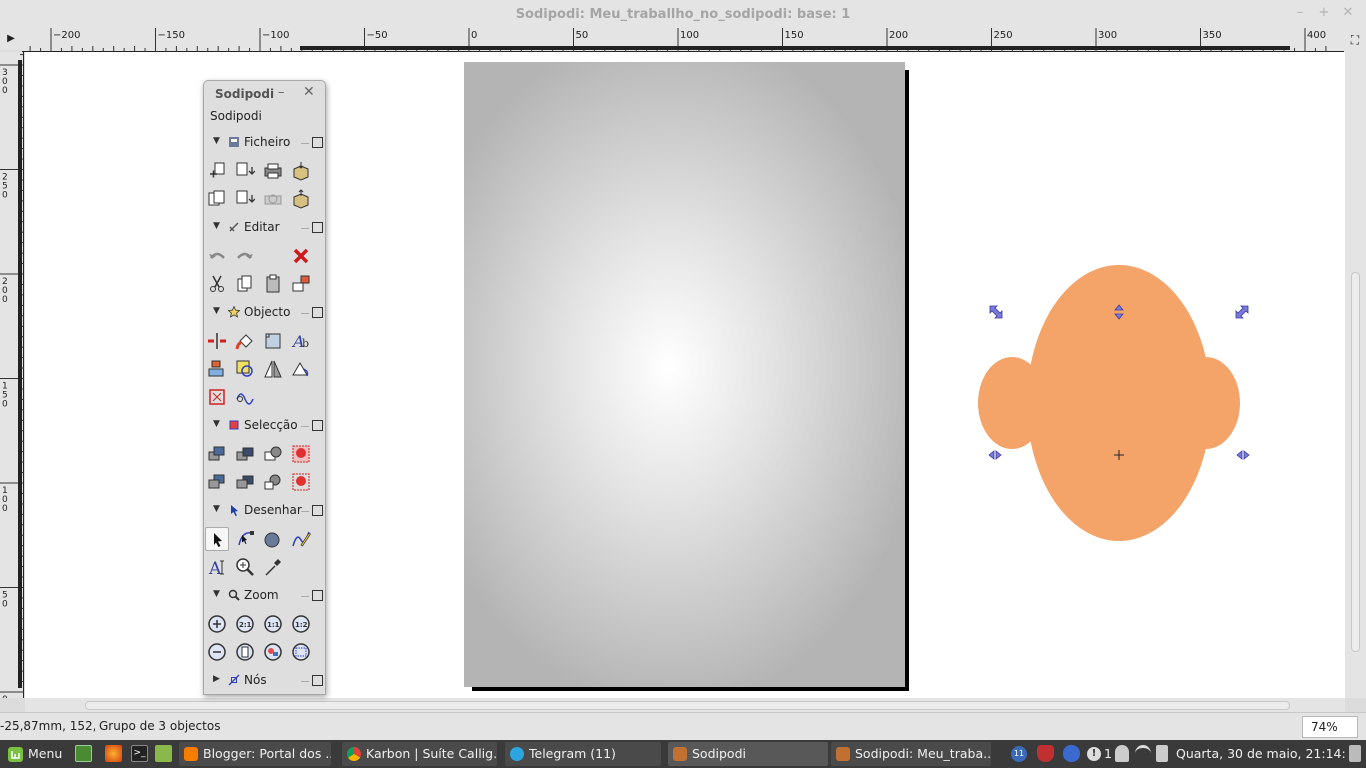 The width and height of the screenshot is (1366, 768). Describe the element at coordinates (301, 199) in the screenshot. I see `export-button` at that location.